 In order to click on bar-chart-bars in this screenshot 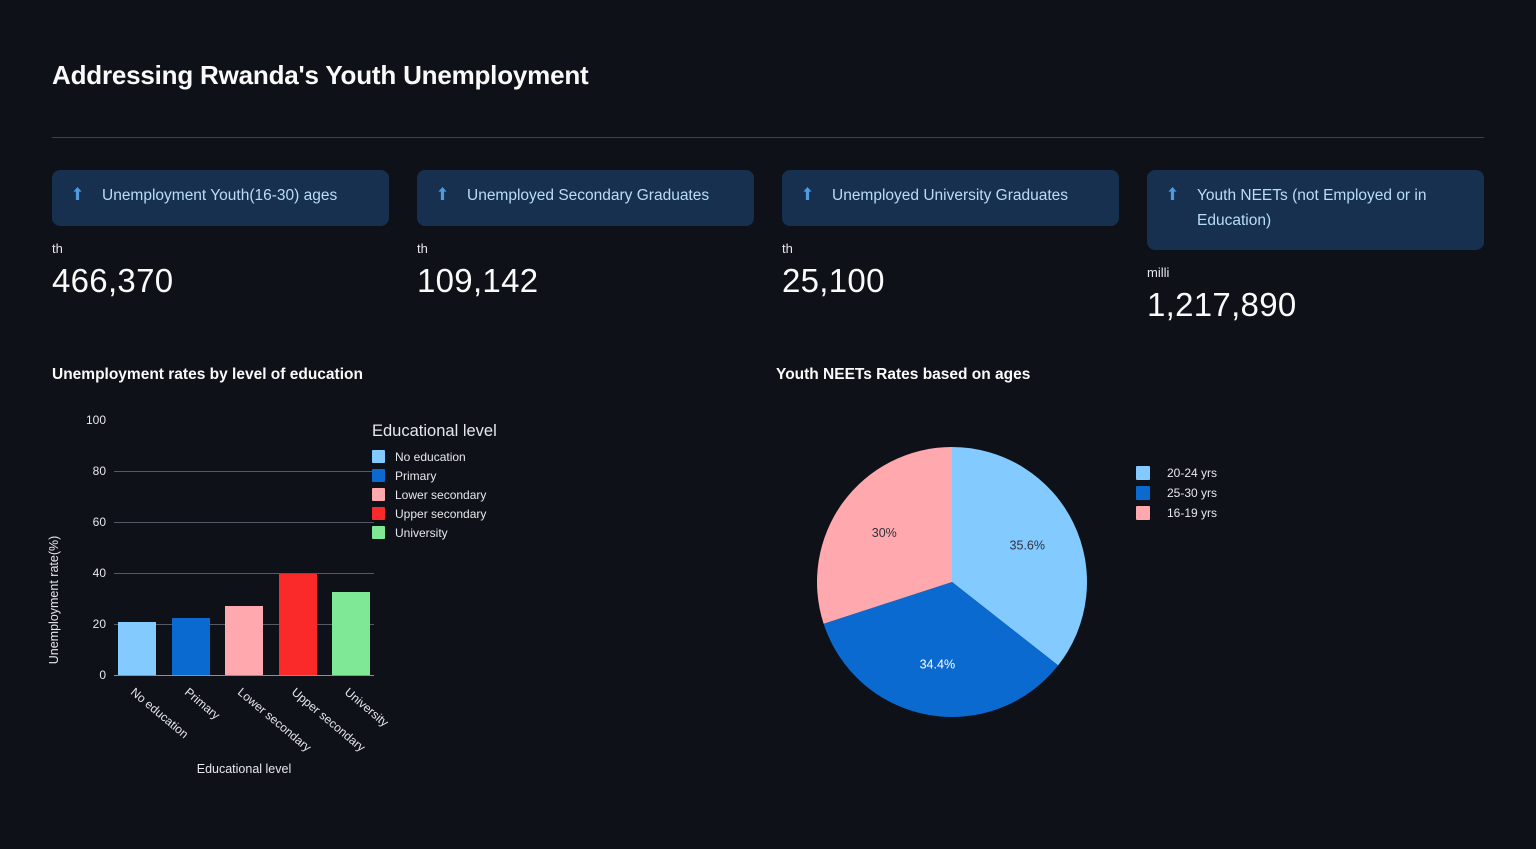, I will do `click(244, 547)`.